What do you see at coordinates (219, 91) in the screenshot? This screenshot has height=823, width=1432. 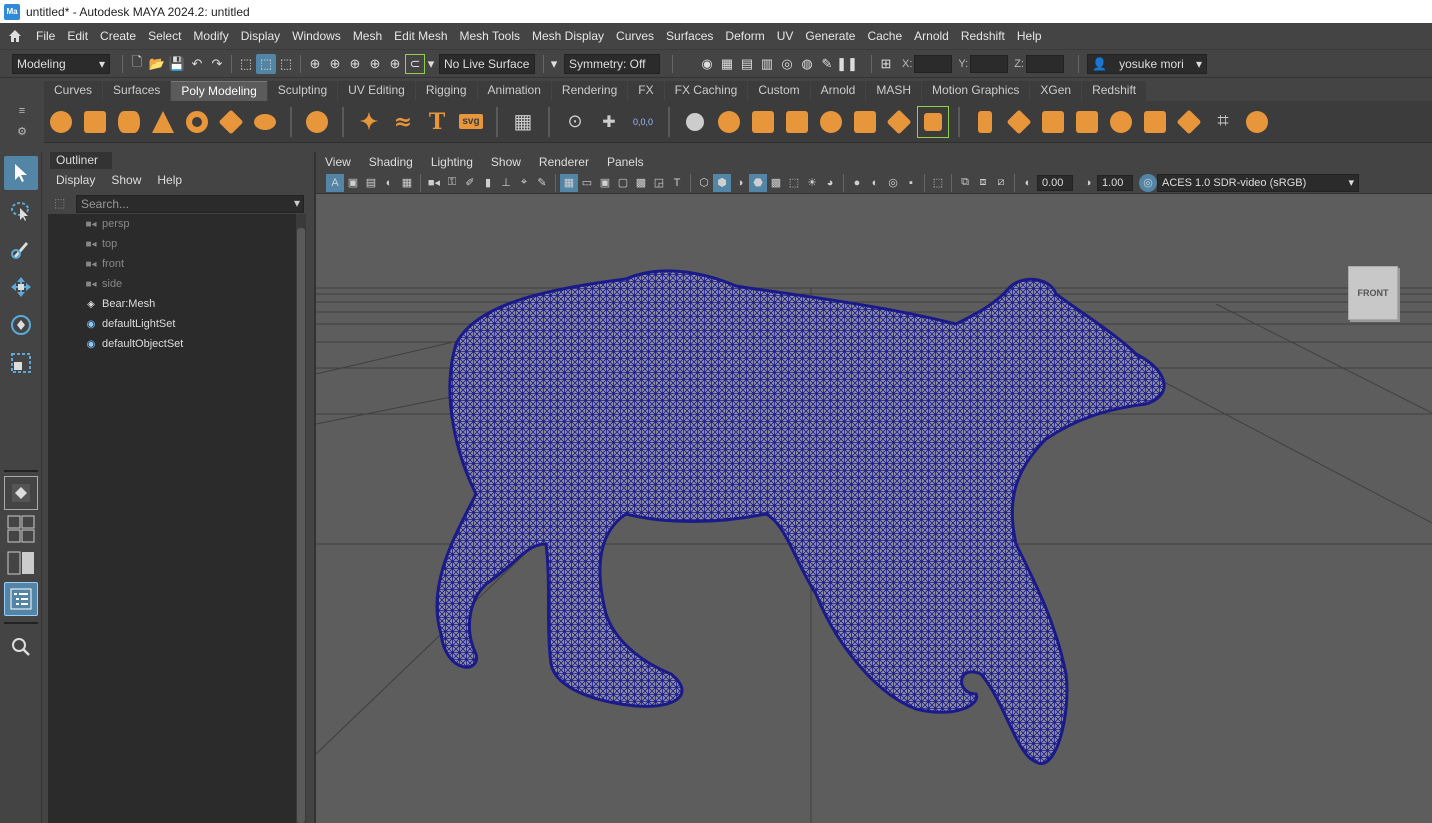 I see `shelf-tab-poly-modeling: Poly Modeling` at bounding box center [219, 91].